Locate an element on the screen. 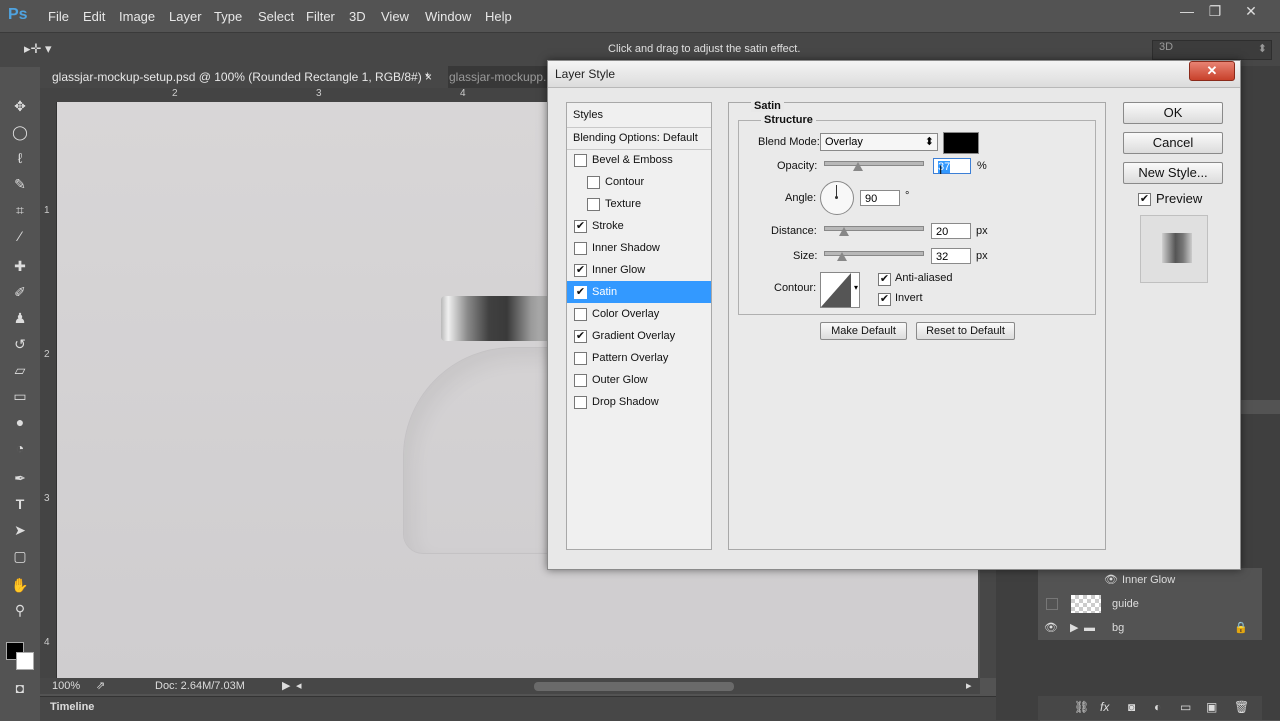 The width and height of the screenshot is (1280, 721). history-brush-icon: ↺ is located at coordinates (20, 344).